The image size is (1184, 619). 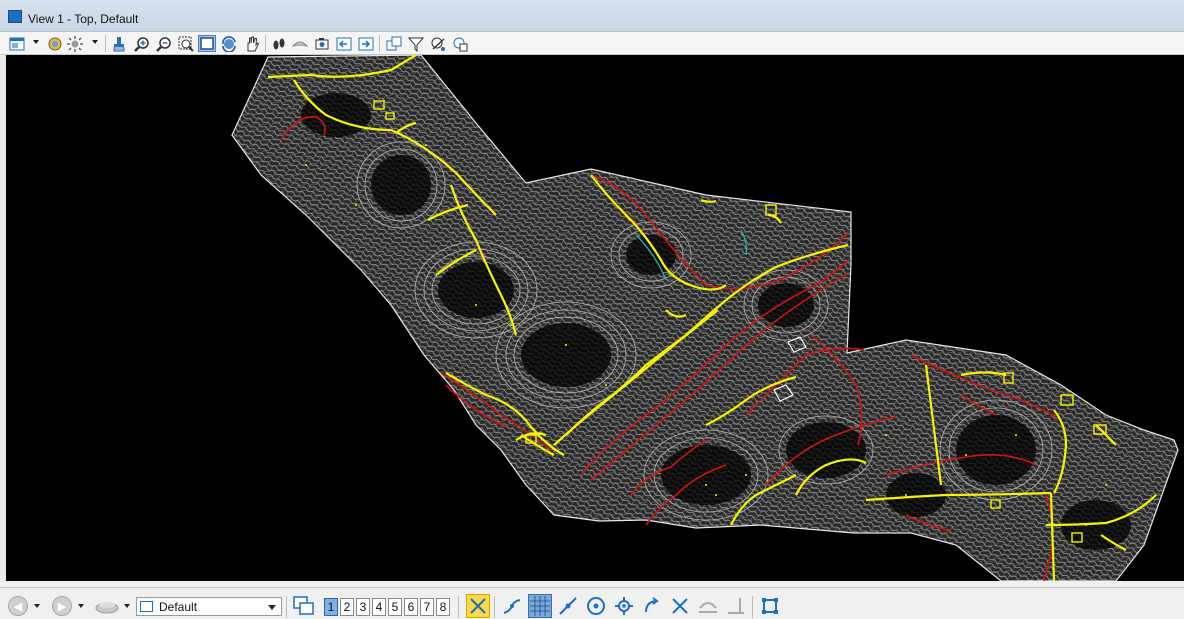 What do you see at coordinates (83, 19) in the screenshot?
I see `view-title: View 1 - Top, Default` at bounding box center [83, 19].